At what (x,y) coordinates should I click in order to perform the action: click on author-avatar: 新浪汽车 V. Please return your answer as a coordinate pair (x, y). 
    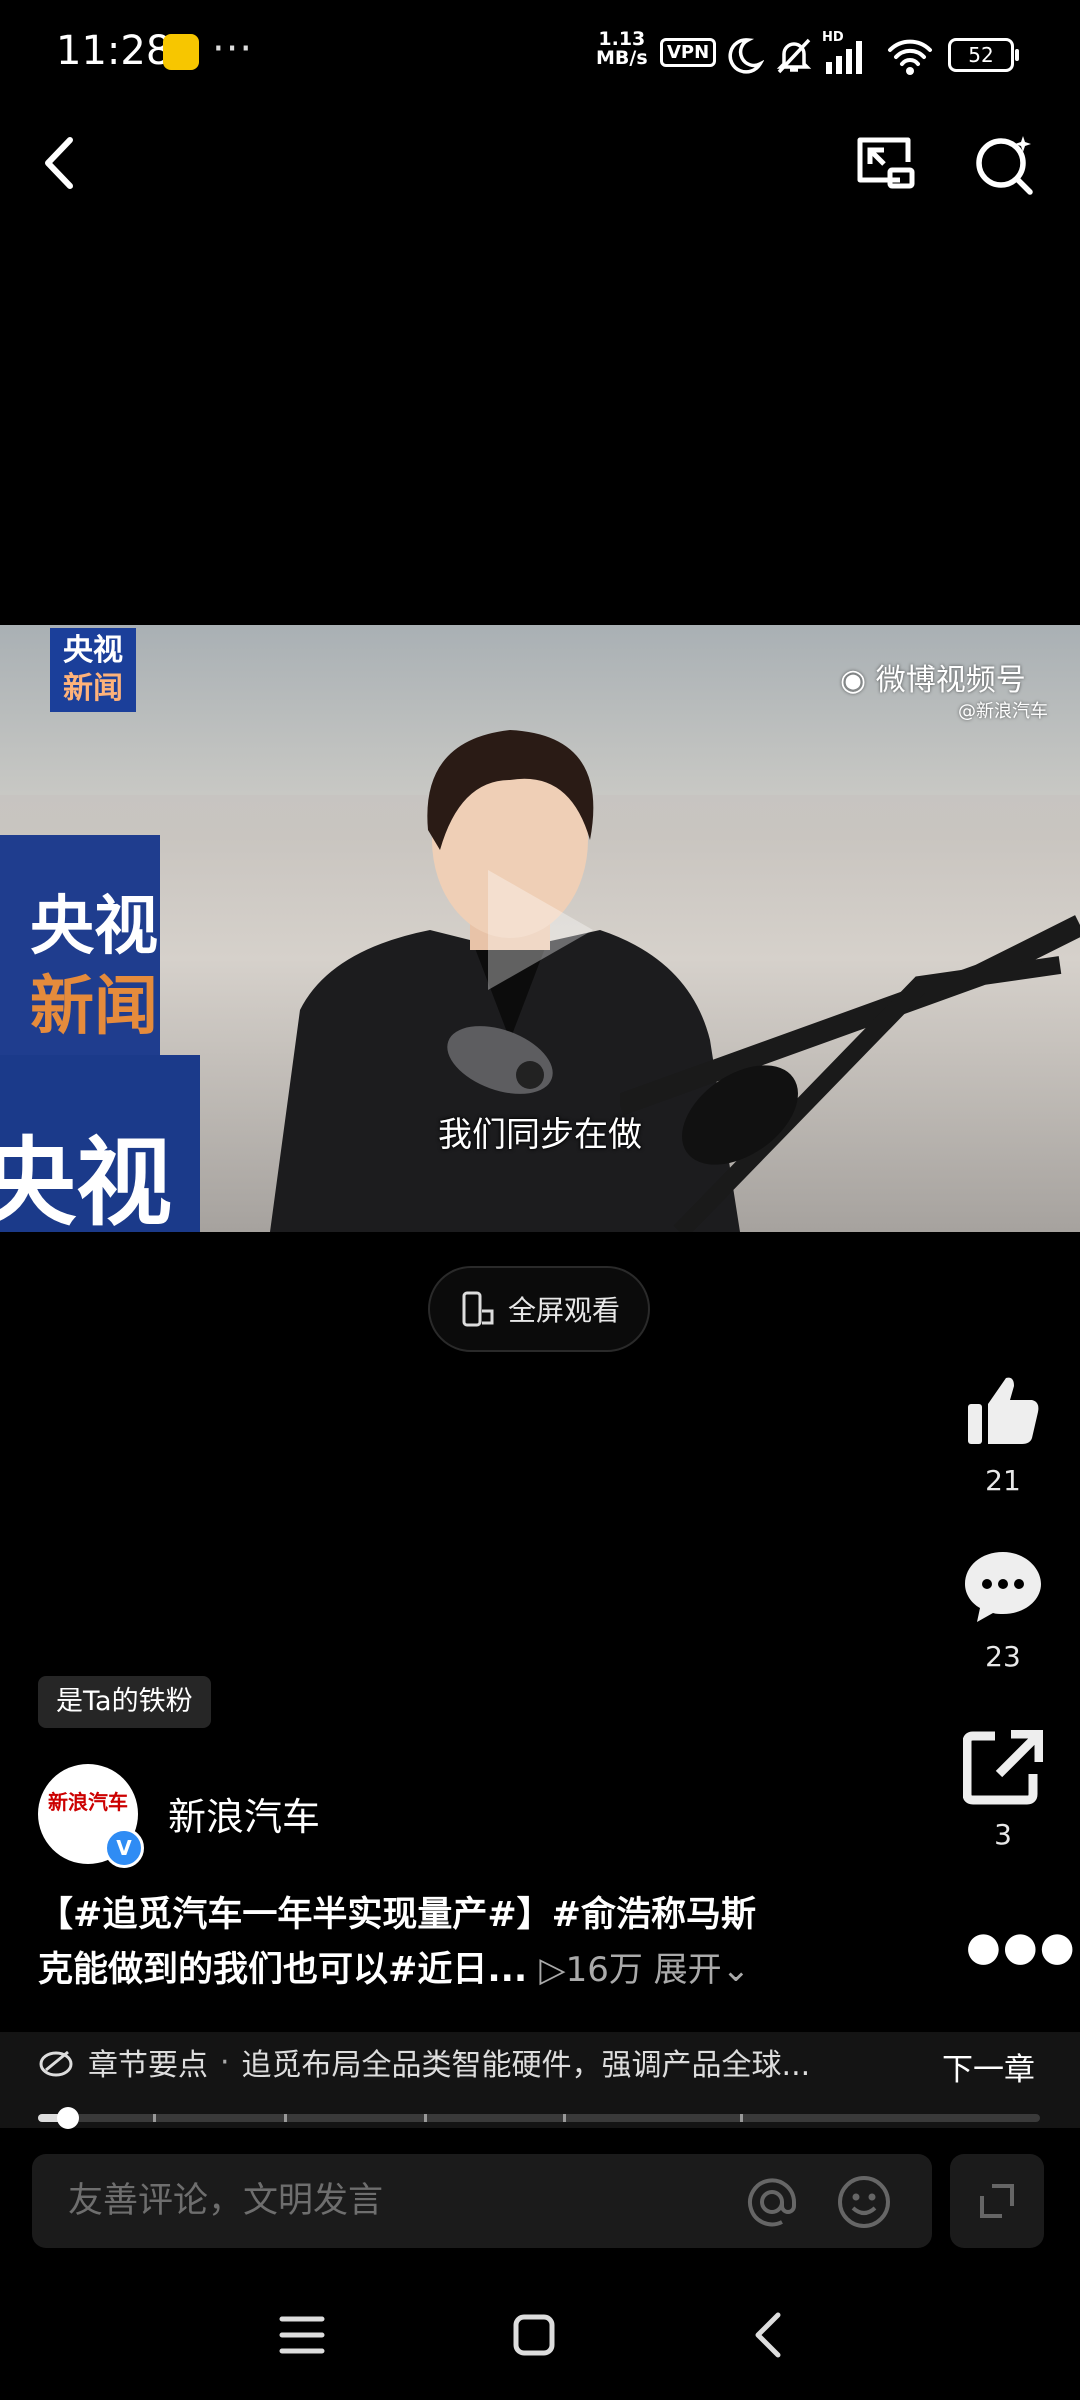
    Looking at the image, I should click on (91, 1816).